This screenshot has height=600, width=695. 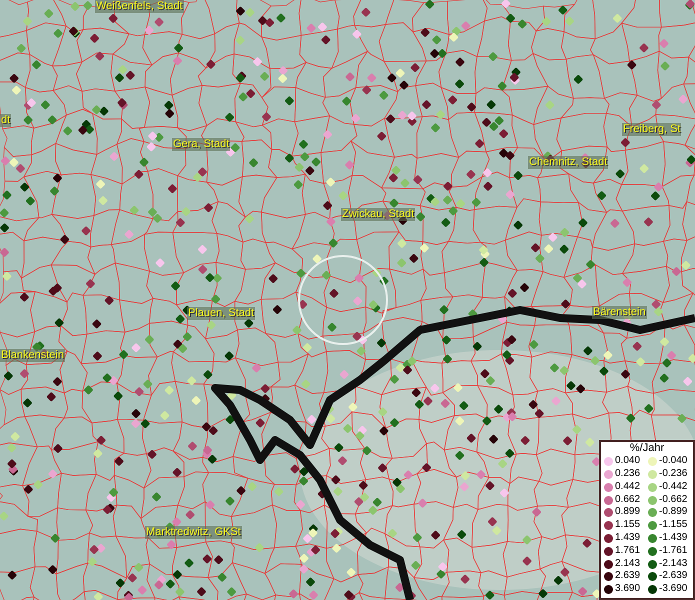 What do you see at coordinates (673, 500) in the screenshot?
I see `legend-value: -0.662` at bounding box center [673, 500].